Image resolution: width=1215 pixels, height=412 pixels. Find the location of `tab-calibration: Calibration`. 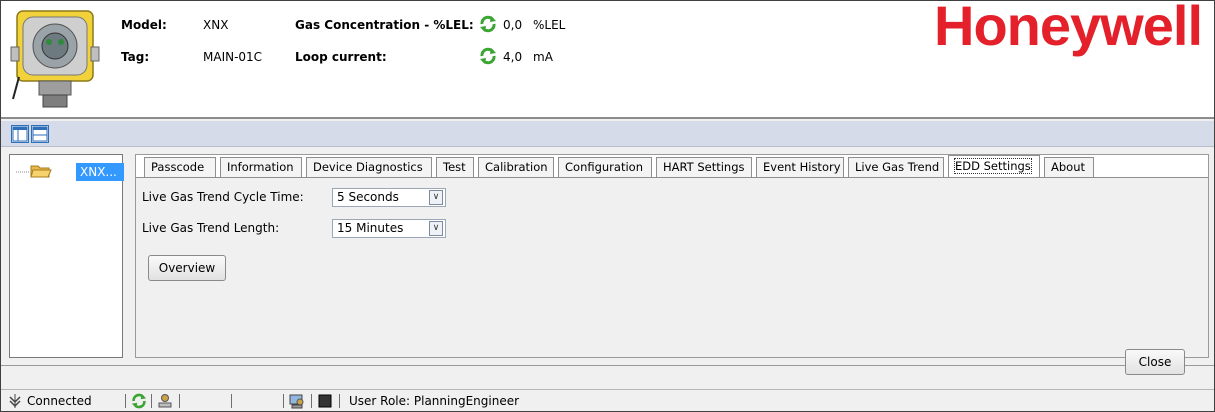

tab-calibration: Calibration is located at coordinates (516, 167).